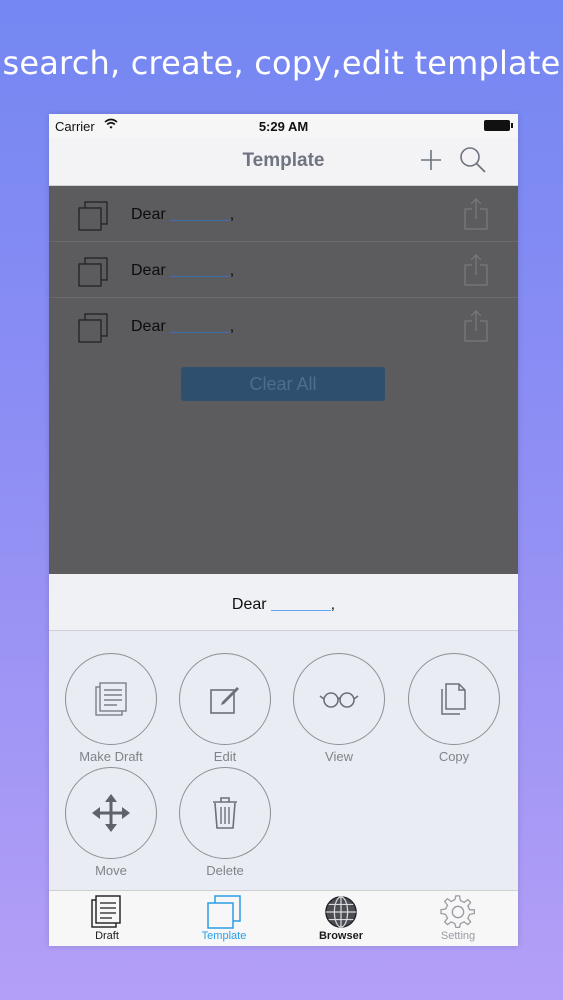  I want to click on make-draft-button: Make Draft, so click(111, 708).